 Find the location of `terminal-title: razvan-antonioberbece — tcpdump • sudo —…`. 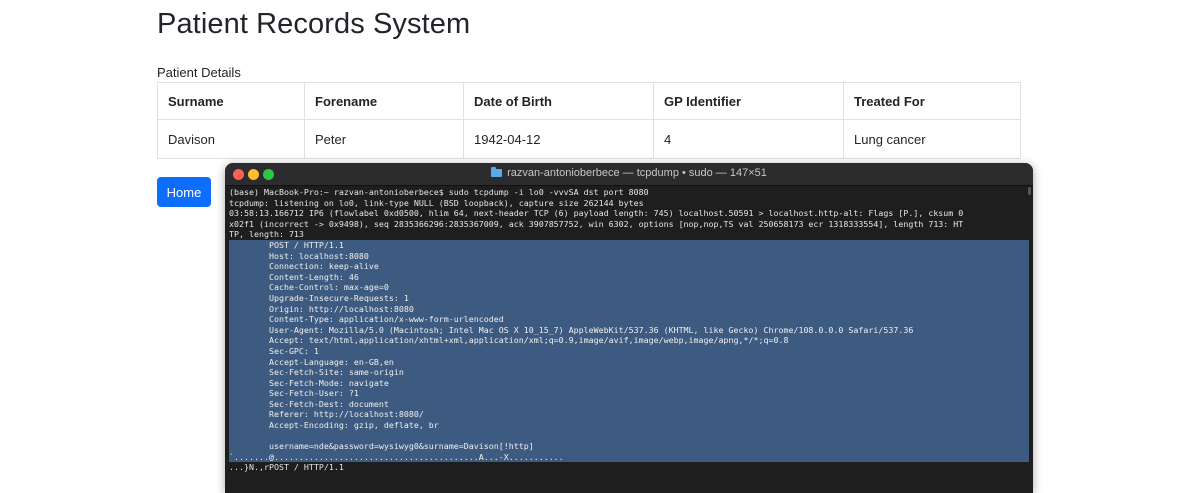

terminal-title: razvan-antonioberbece — tcpdump • sudo —… is located at coordinates (629, 173).